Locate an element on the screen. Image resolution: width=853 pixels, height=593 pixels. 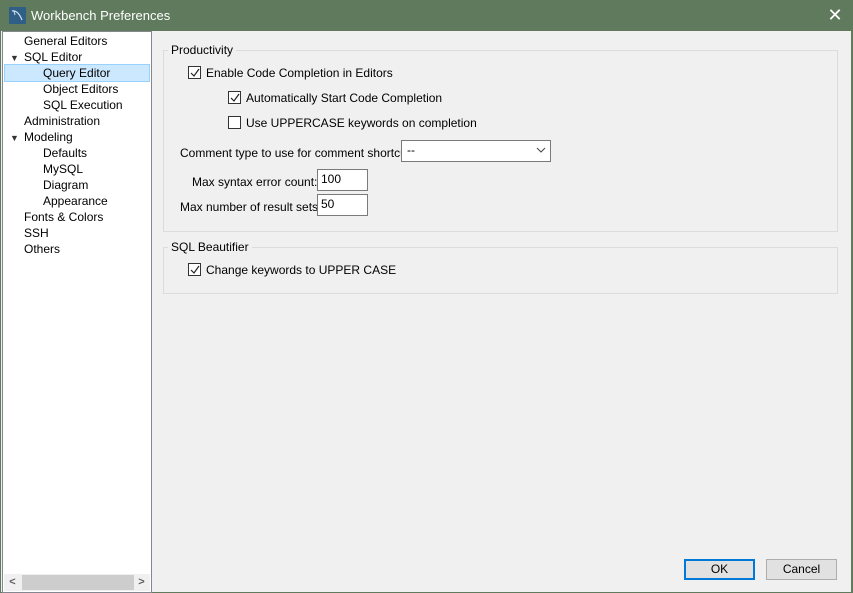
comment-type-select: -- is located at coordinates (476, 151).